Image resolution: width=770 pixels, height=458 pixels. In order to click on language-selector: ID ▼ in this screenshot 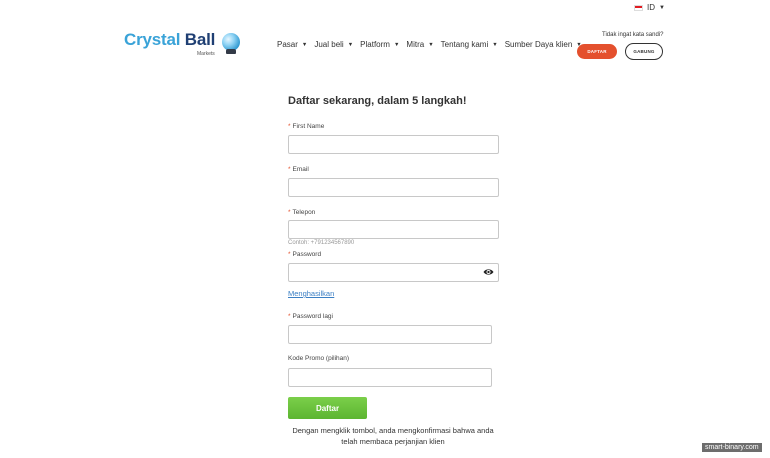, I will do `click(649, 7)`.